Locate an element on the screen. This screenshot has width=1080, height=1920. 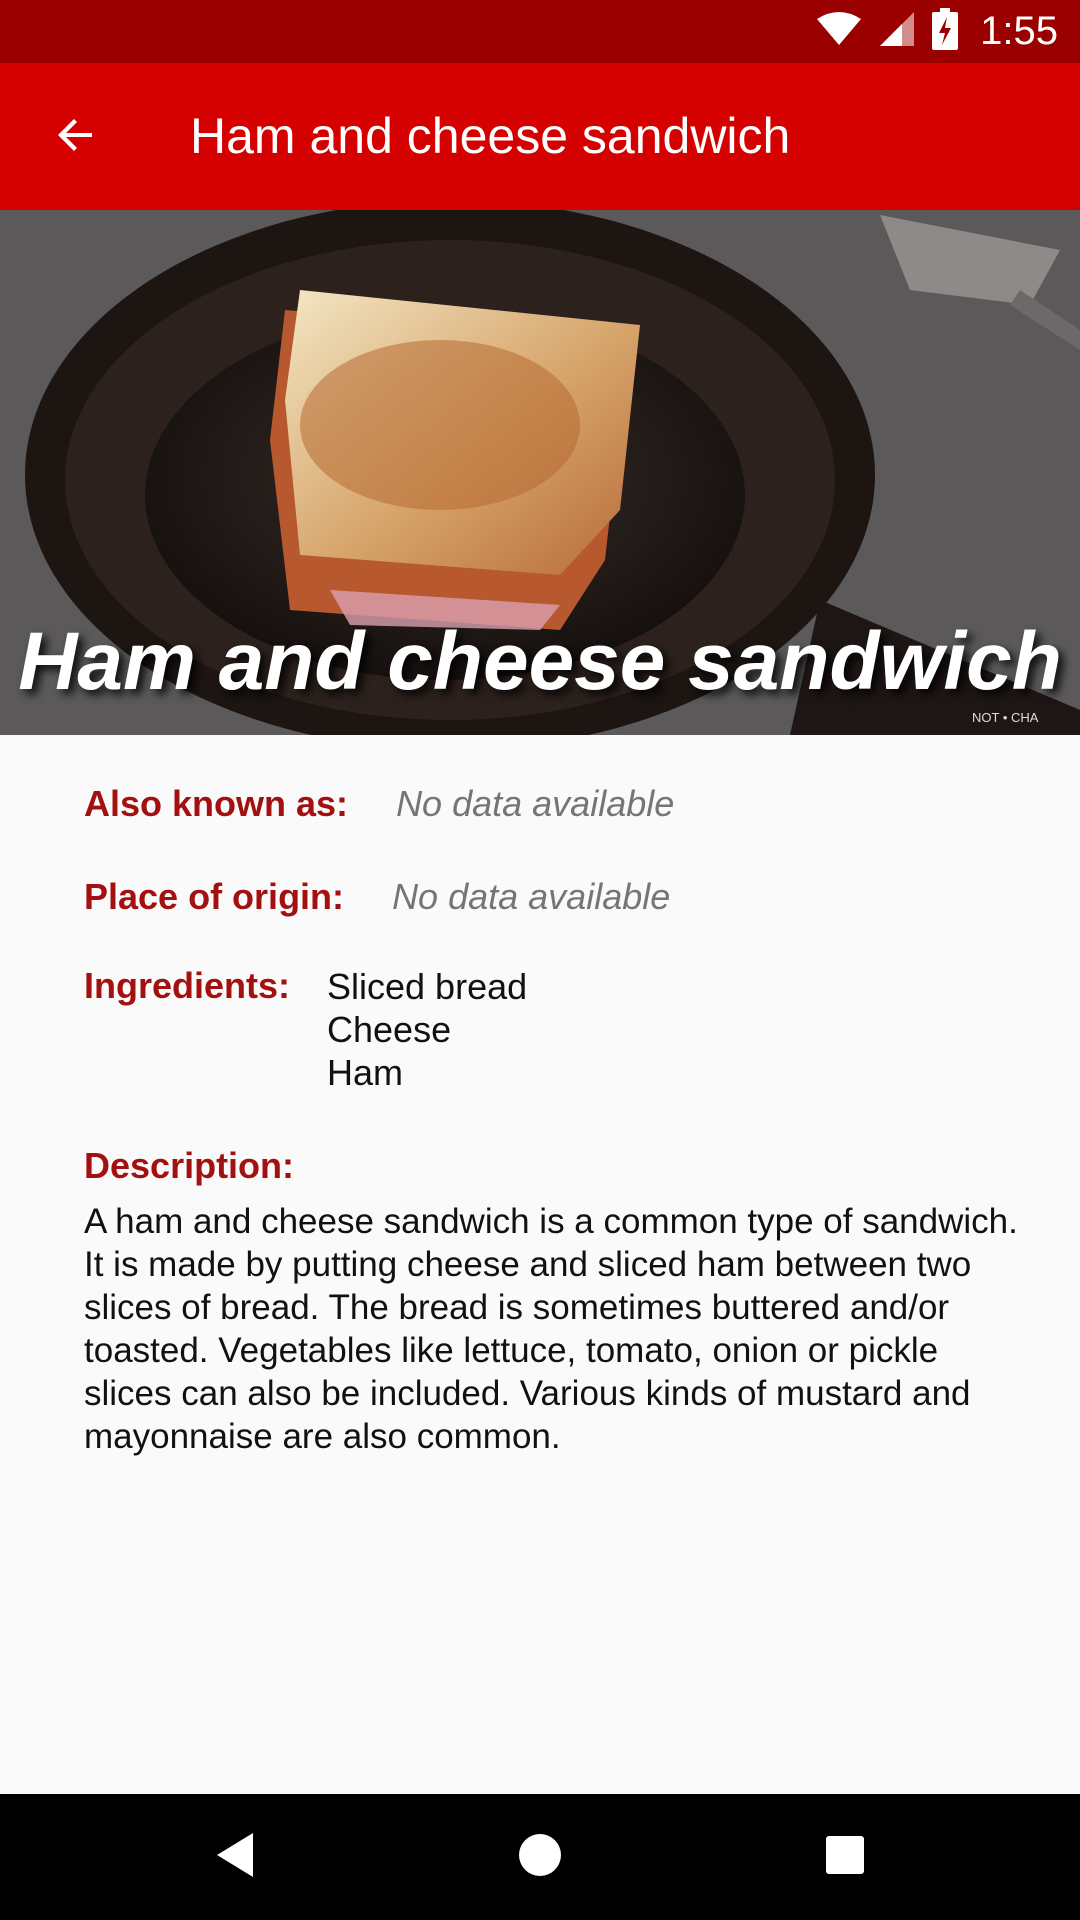
cell-signal-icon is located at coordinates (897, 31).